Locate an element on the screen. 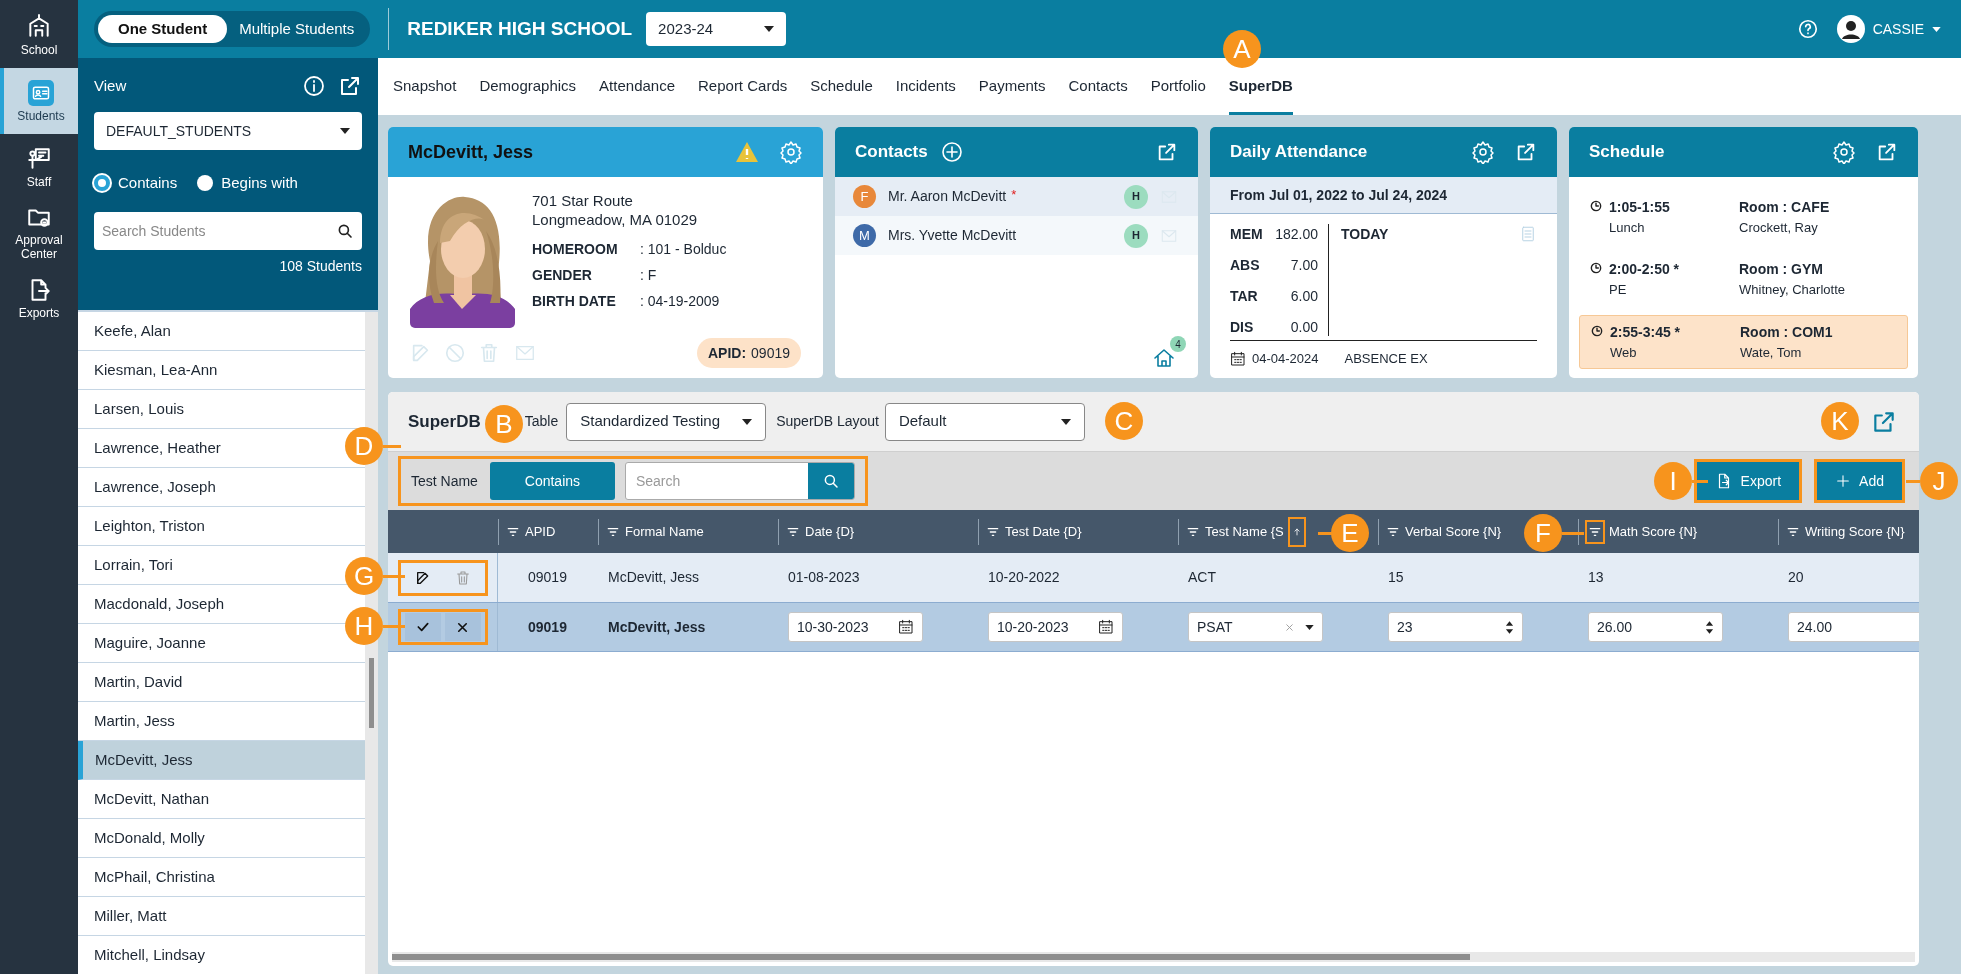 This screenshot has width=1961, height=974. tab: Schedule is located at coordinates (841, 93).